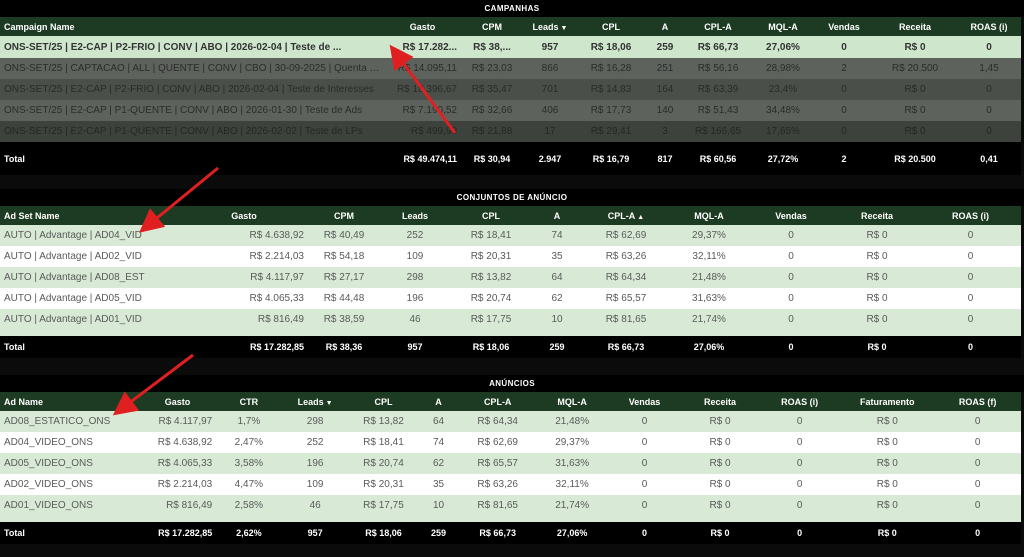 This screenshot has height=557, width=1024. Describe the element at coordinates (69, 401) in the screenshot. I see `col-header-ad-name: Ad Name` at that location.